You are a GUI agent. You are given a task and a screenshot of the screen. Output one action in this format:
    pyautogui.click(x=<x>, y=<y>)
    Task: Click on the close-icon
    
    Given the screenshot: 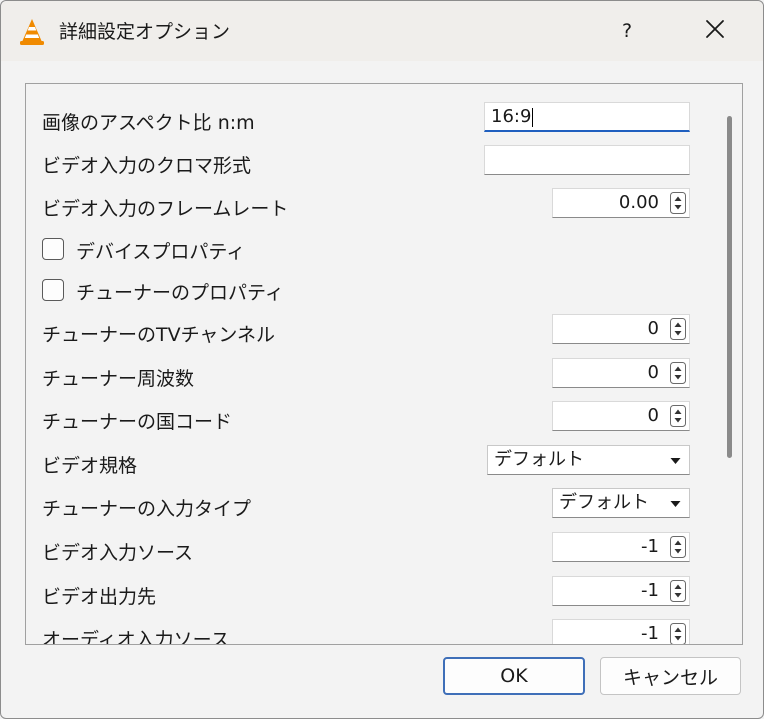 What is the action you would take?
    pyautogui.click(x=715, y=31)
    